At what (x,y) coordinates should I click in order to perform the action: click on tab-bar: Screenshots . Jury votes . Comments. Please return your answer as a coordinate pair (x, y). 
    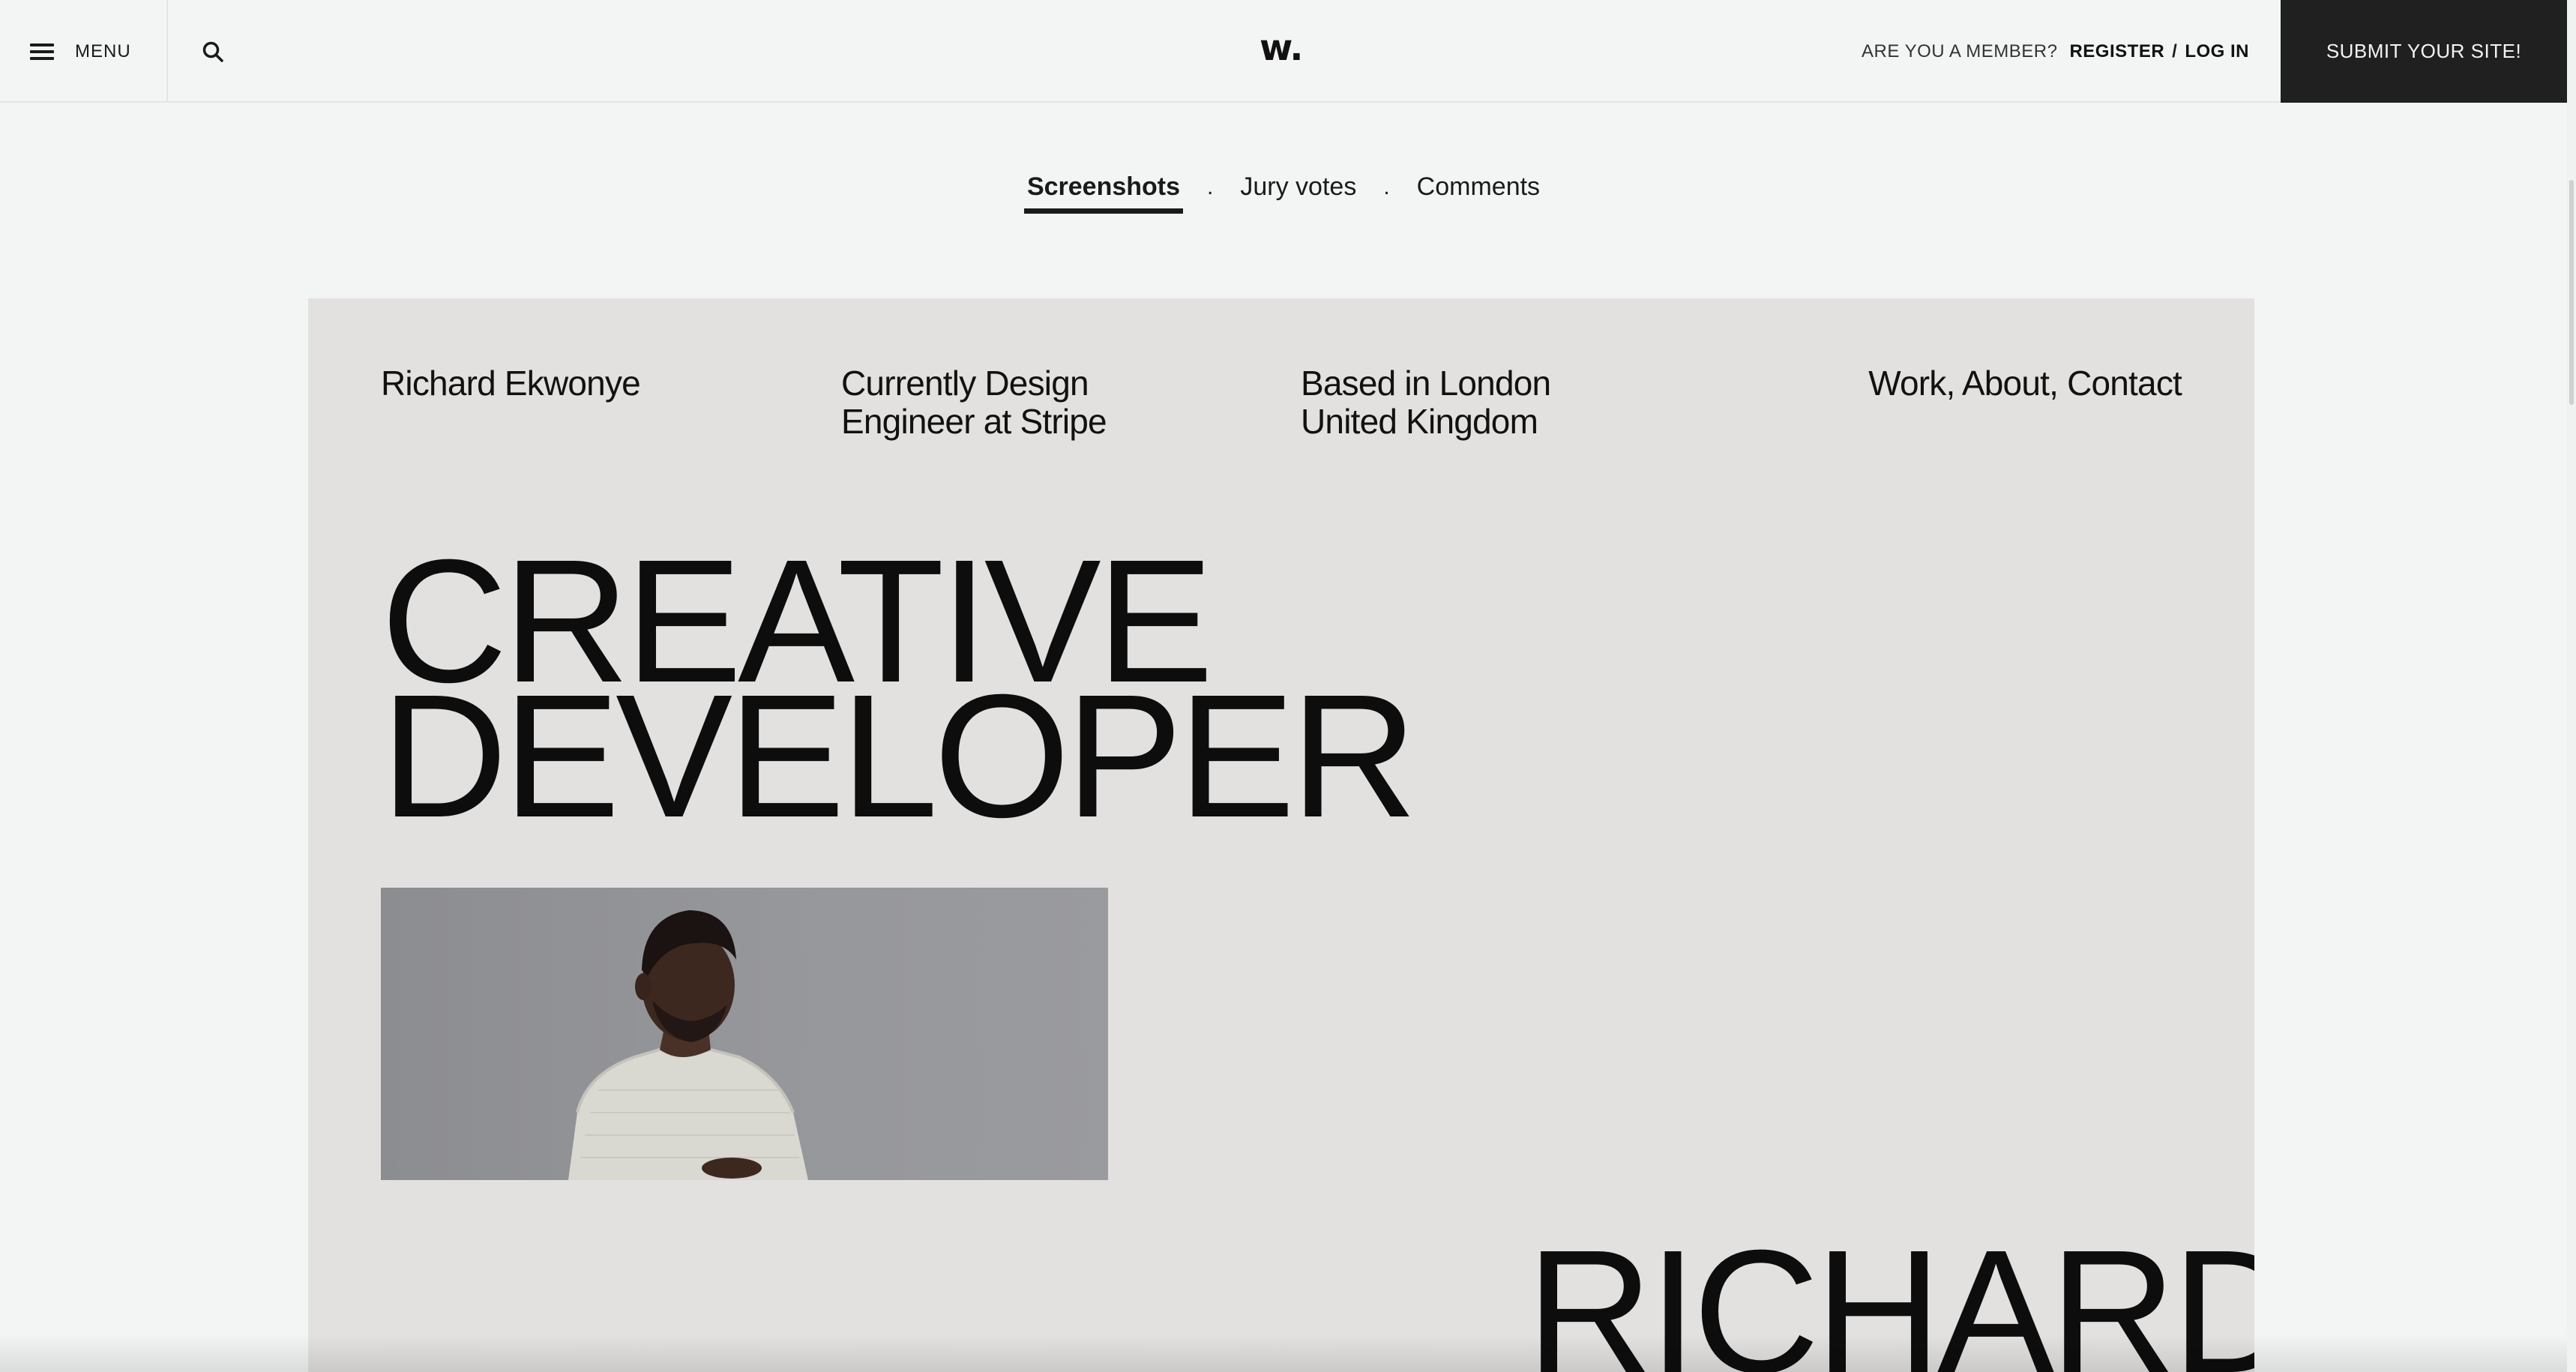
    Looking at the image, I should click on (1284, 193).